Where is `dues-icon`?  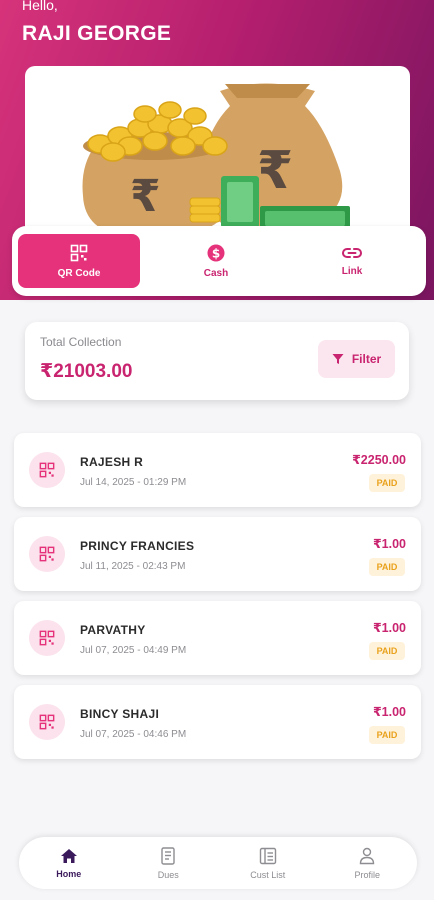 dues-icon is located at coordinates (168, 855).